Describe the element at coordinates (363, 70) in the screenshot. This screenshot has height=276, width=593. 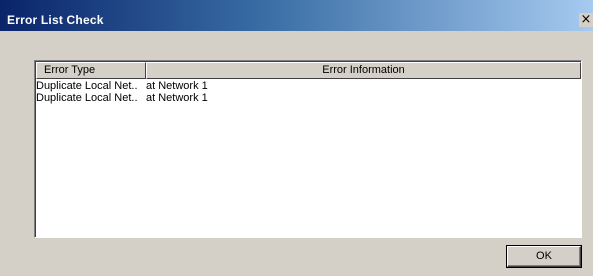
I see `column-header-error-information: Error Information` at that location.